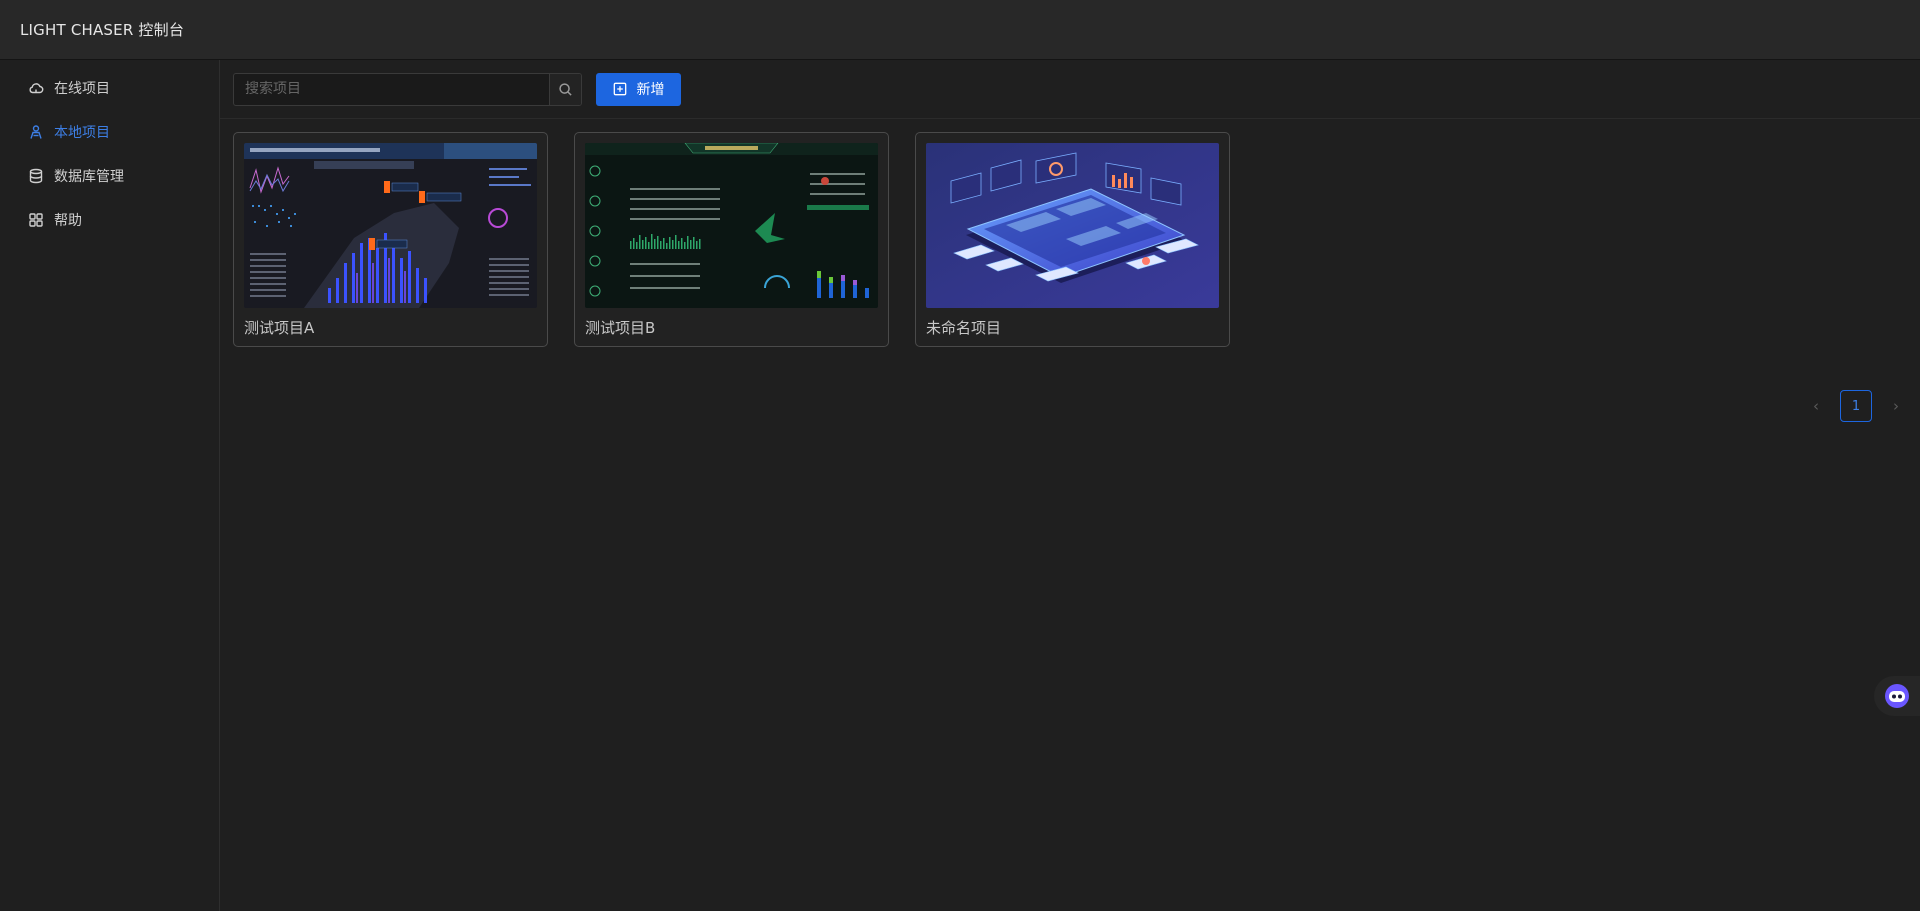 The height and width of the screenshot is (911, 1920). I want to click on page-button-current: 1, so click(1856, 406).